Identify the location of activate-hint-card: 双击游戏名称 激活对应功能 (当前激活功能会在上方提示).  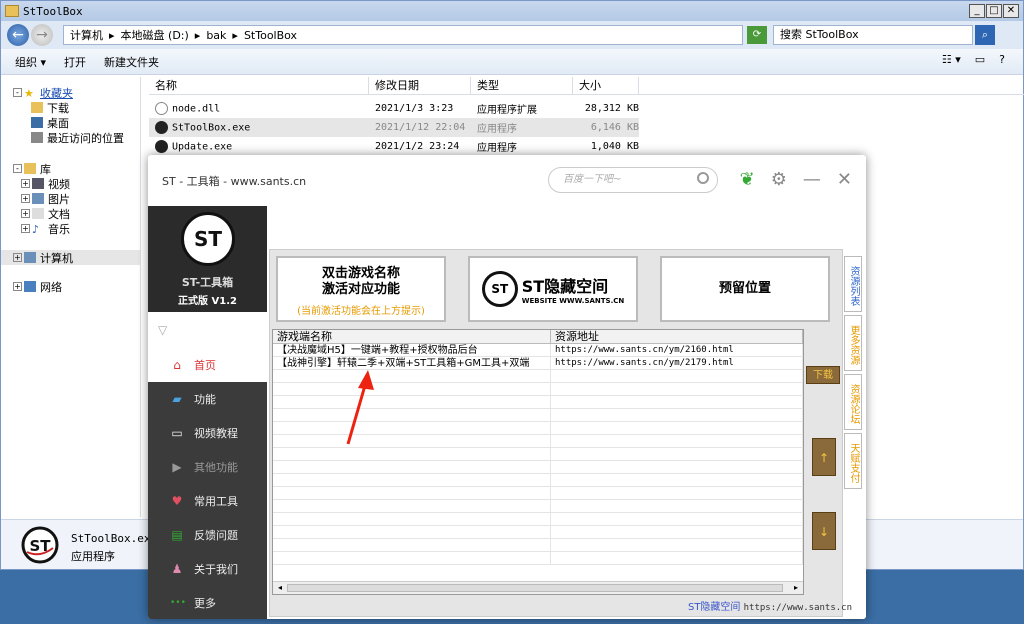
(361, 289).